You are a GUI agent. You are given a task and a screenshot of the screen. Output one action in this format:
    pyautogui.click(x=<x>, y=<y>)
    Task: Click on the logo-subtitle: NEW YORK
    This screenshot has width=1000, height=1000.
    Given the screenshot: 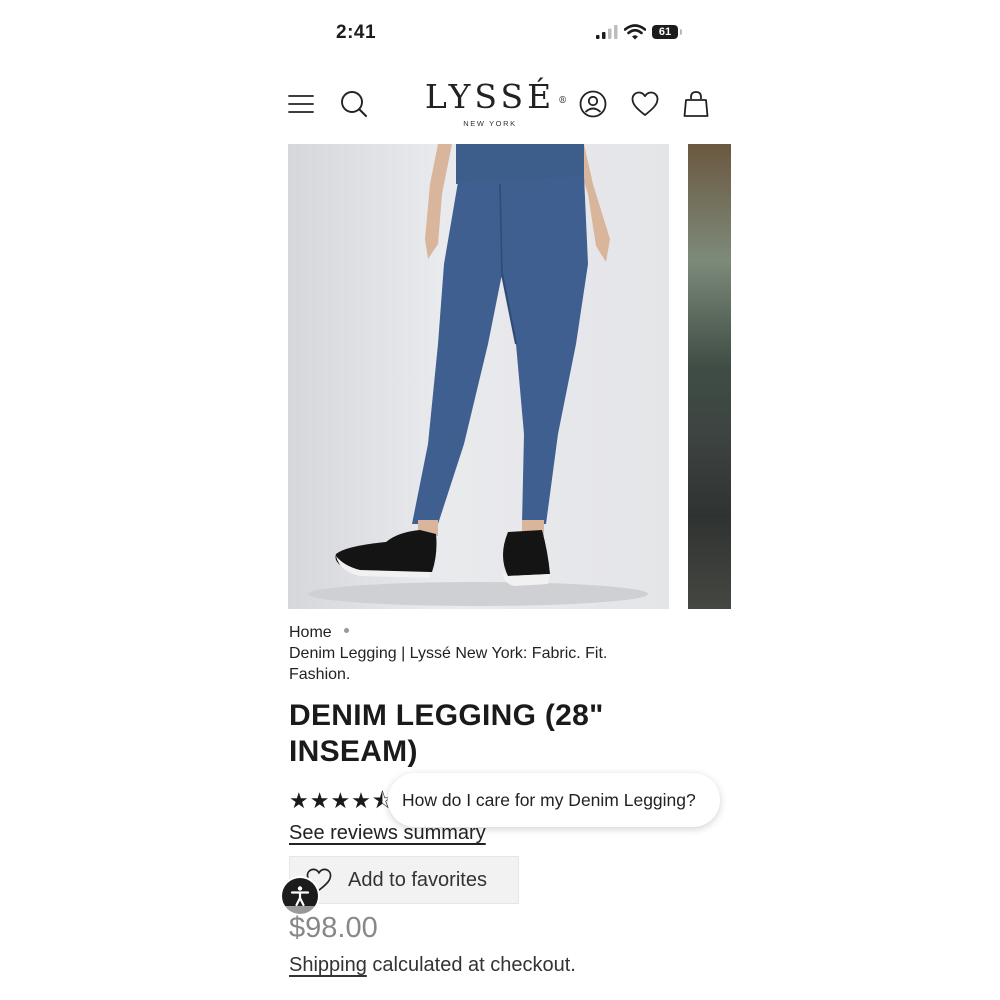 What is the action you would take?
    pyautogui.click(x=490, y=123)
    